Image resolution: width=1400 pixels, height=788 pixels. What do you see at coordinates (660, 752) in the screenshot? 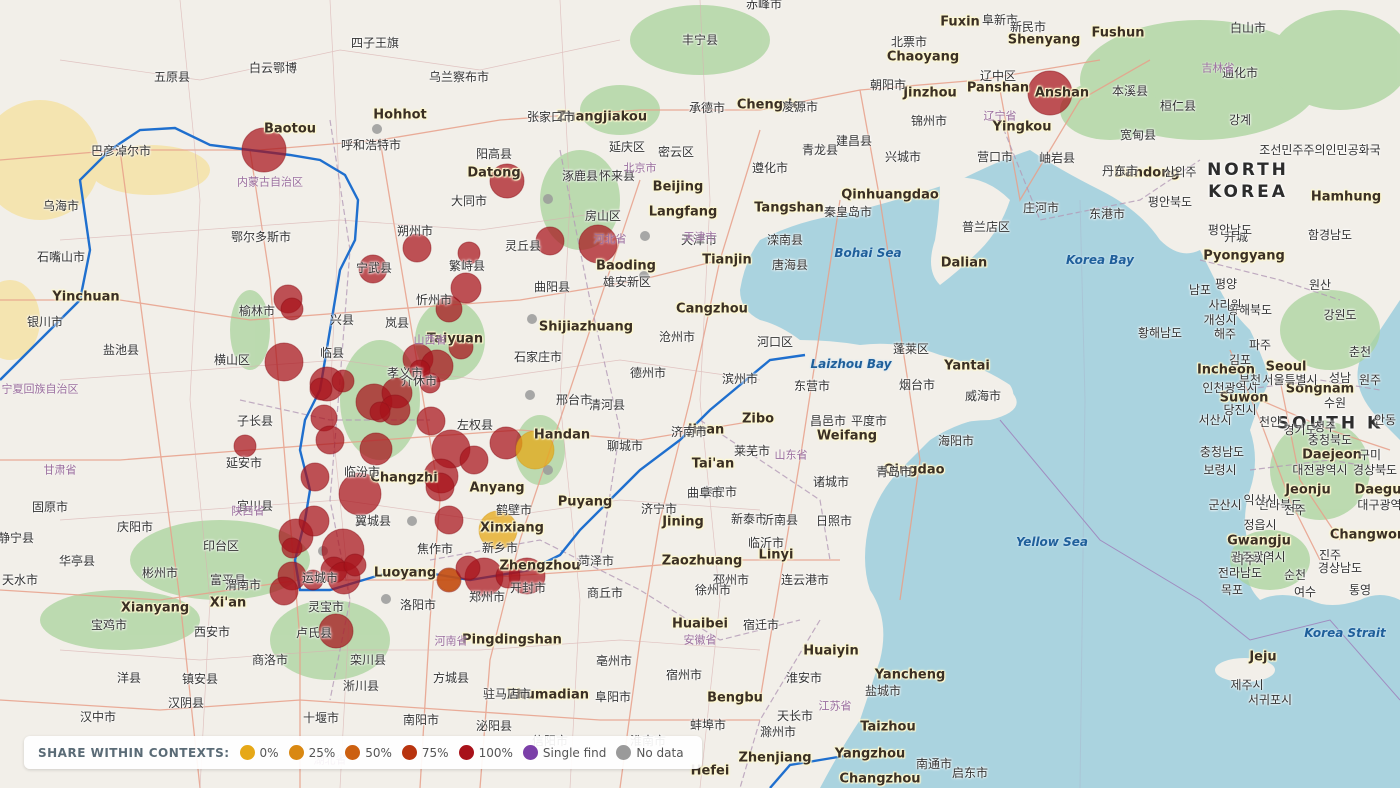
I see `legend-label-no-data: No data` at bounding box center [660, 752].